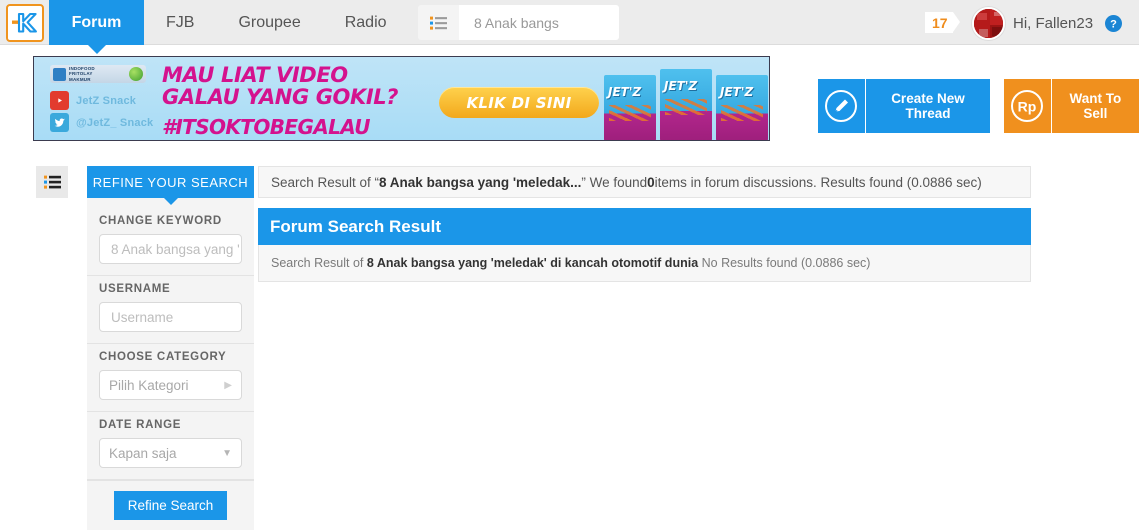  I want to click on chevron-down-icon: ▼, so click(227, 453).